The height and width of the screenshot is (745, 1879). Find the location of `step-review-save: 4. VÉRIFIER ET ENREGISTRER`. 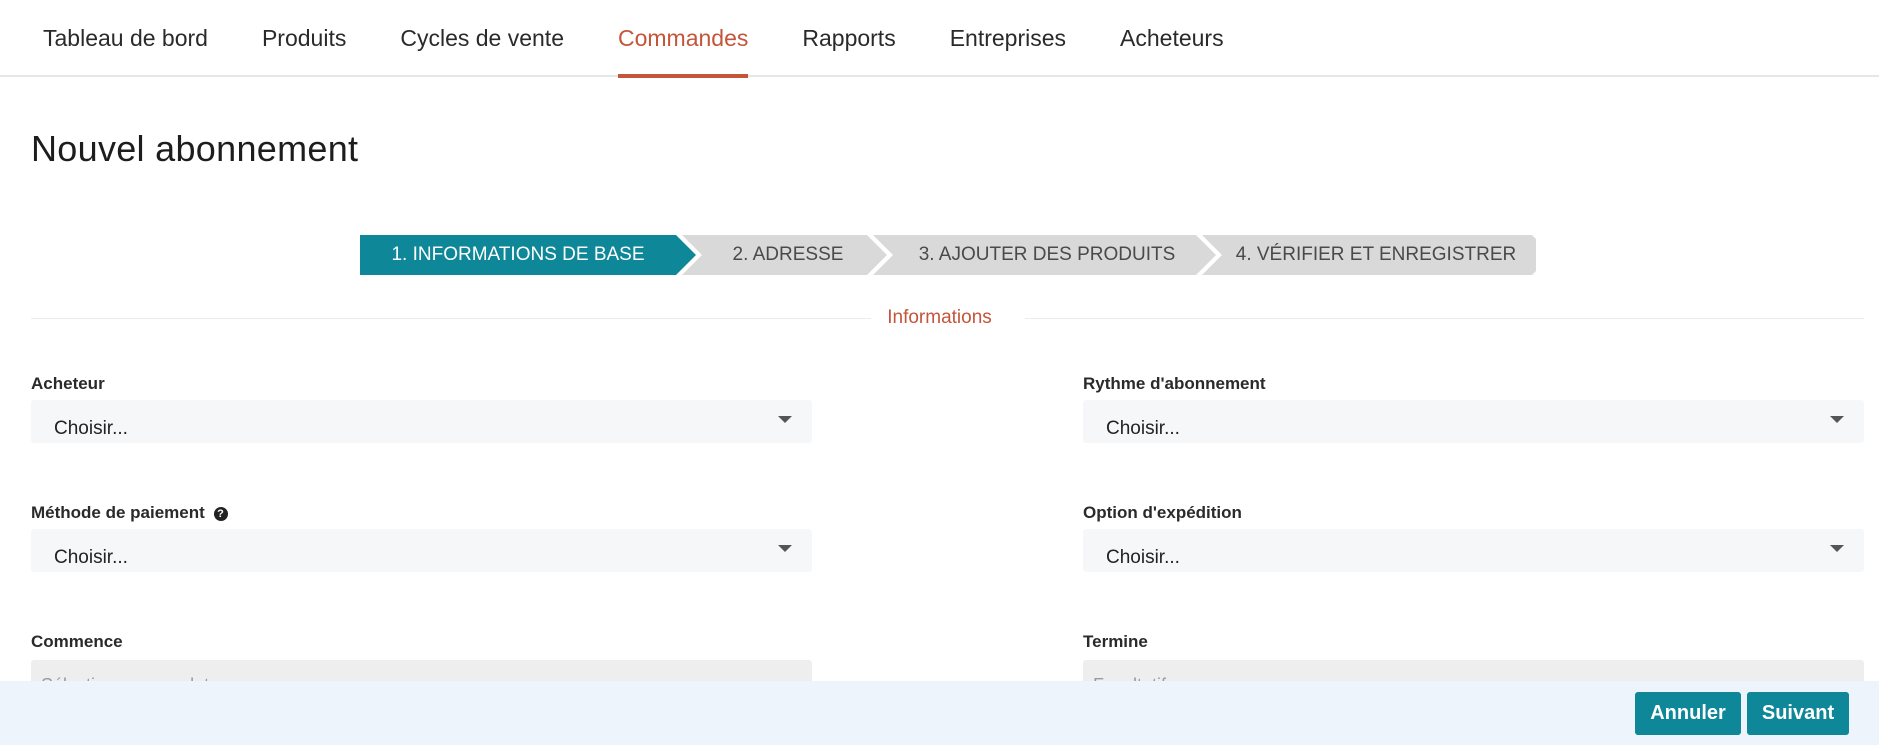

step-review-save: 4. VÉRIFIER ET ENREGISTRER is located at coordinates (1376, 255).